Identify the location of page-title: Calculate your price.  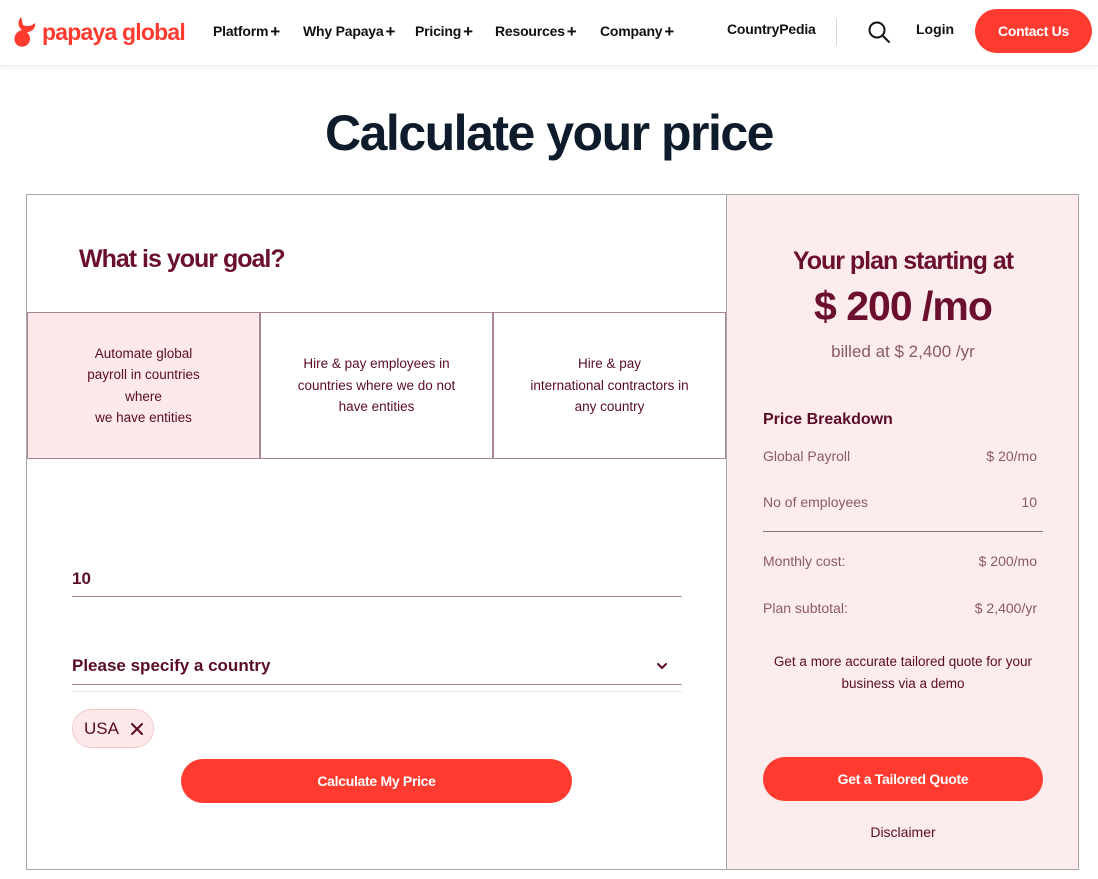
(549, 133).